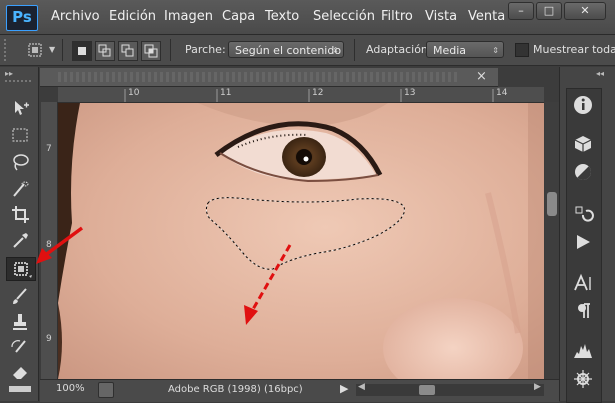 Image resolution: width=615 pixels, height=403 pixels. I want to click on eraser-tool-icon, so click(20, 372).